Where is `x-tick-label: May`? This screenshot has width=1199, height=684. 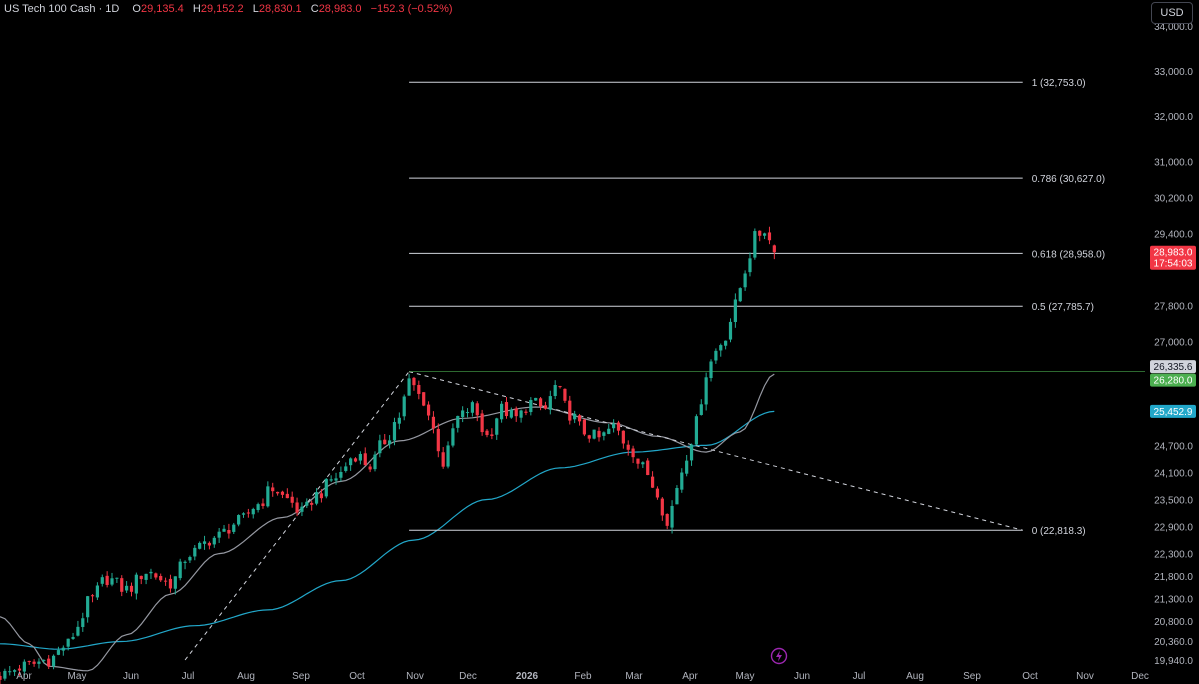
x-tick-label: May is located at coordinates (77, 676).